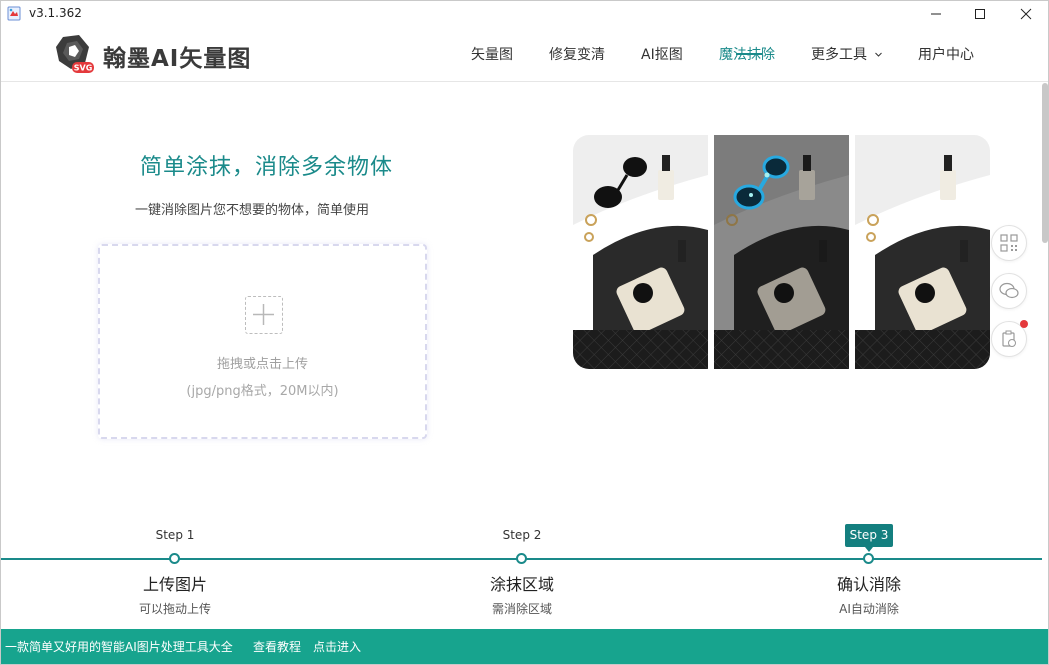 Image resolution: width=1049 pixels, height=665 pixels. Describe the element at coordinates (521, 584) in the screenshot. I see `step-2-title: 涂抹区域` at that location.